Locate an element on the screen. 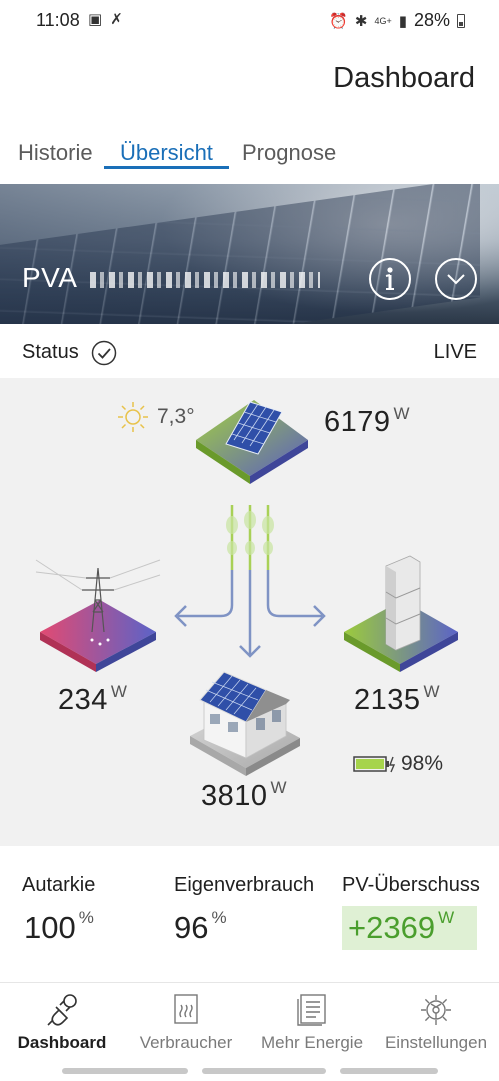 The image size is (499, 1081). battery-charge: 98% is located at coordinates (398, 764).